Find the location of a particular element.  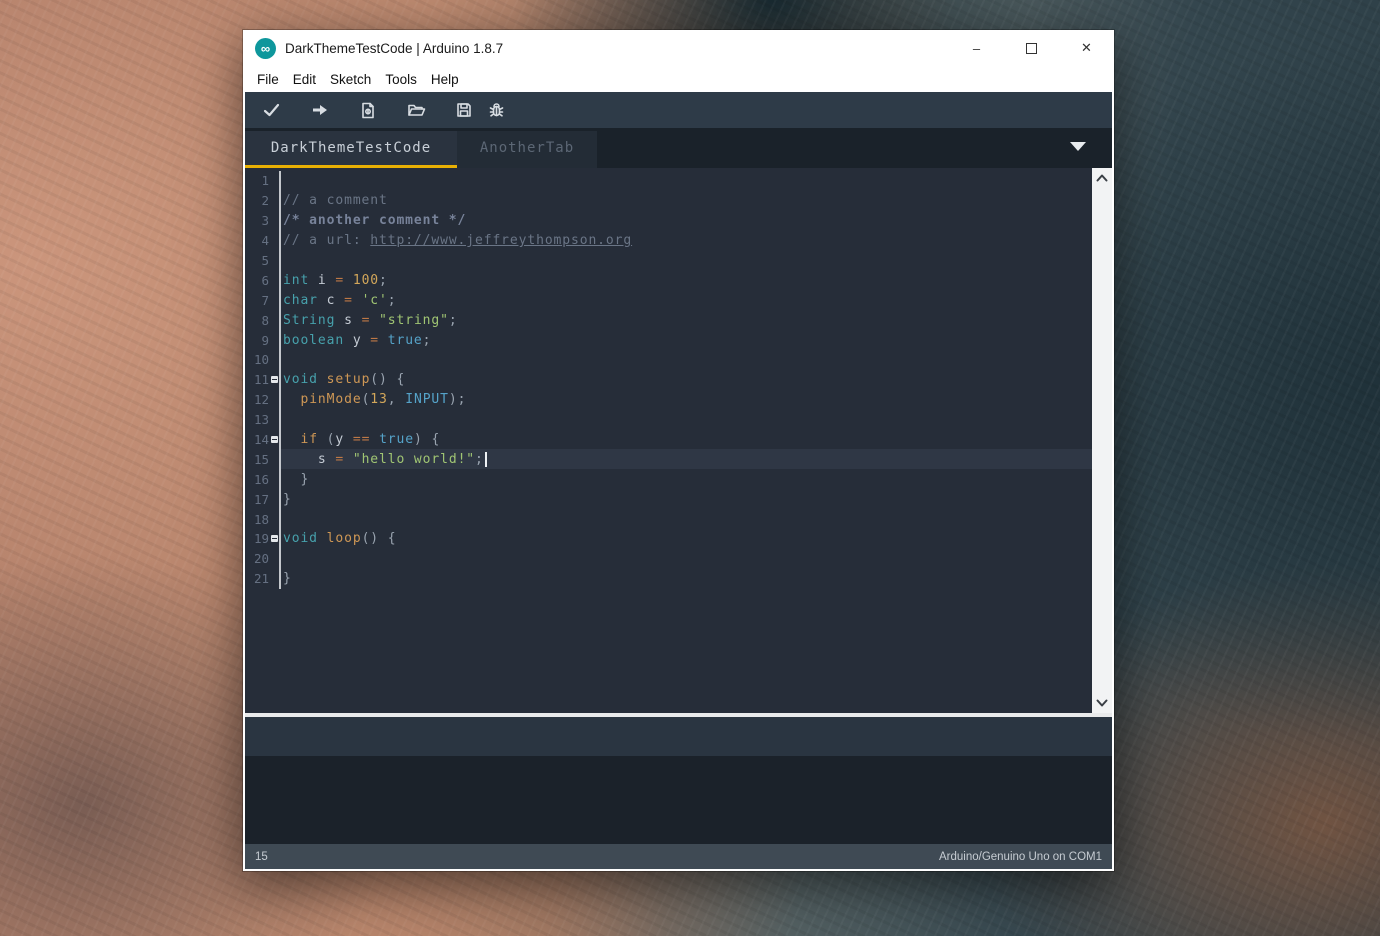

code-text: char c = 'c'; is located at coordinates (686, 300).